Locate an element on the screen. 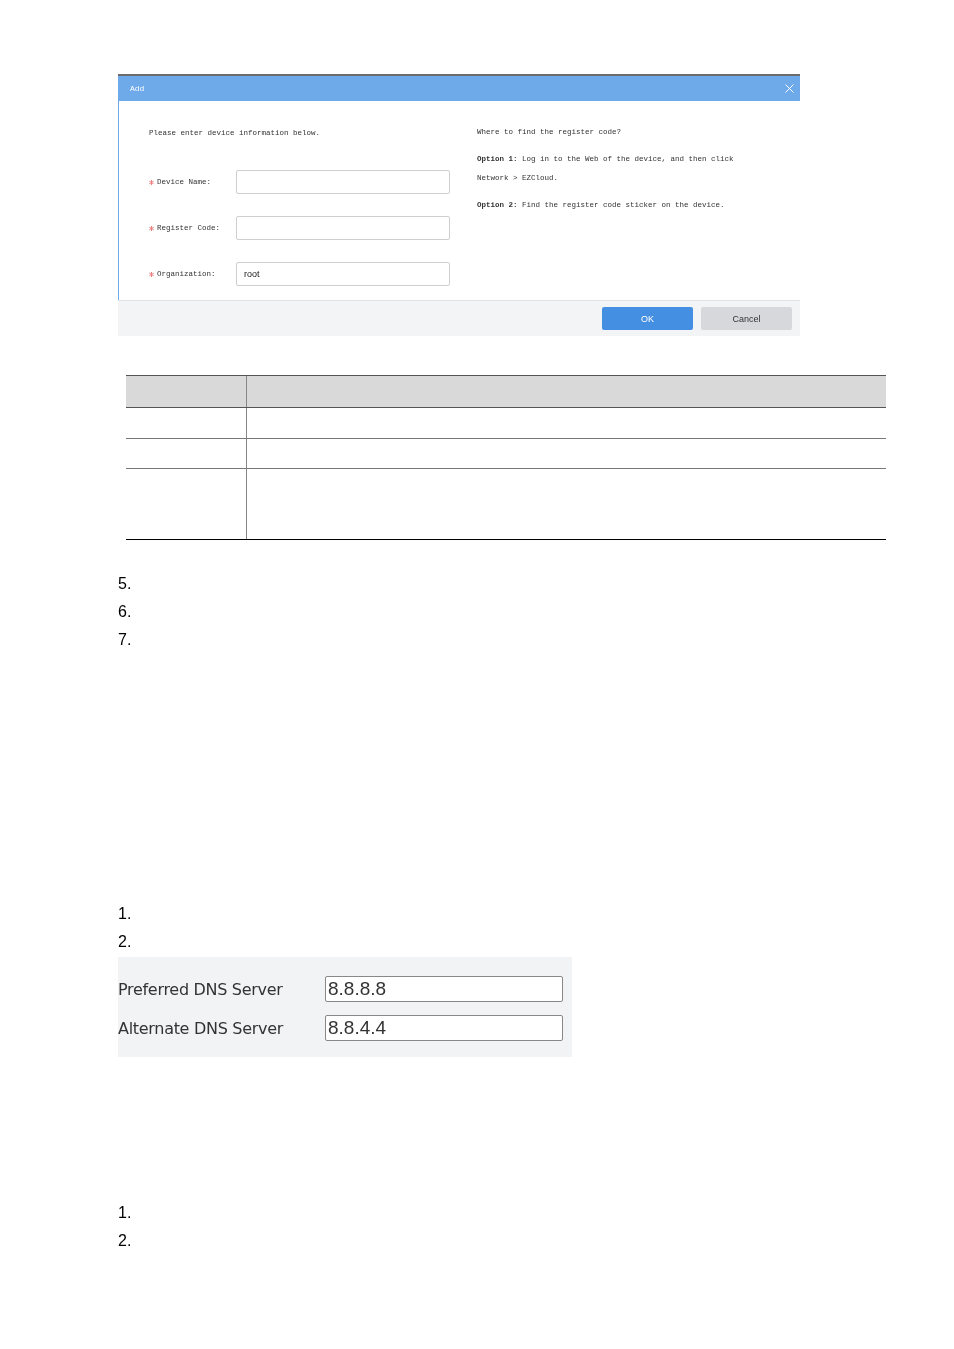 This screenshot has width=954, height=1349. cancel-button: Cancel is located at coordinates (746, 318).